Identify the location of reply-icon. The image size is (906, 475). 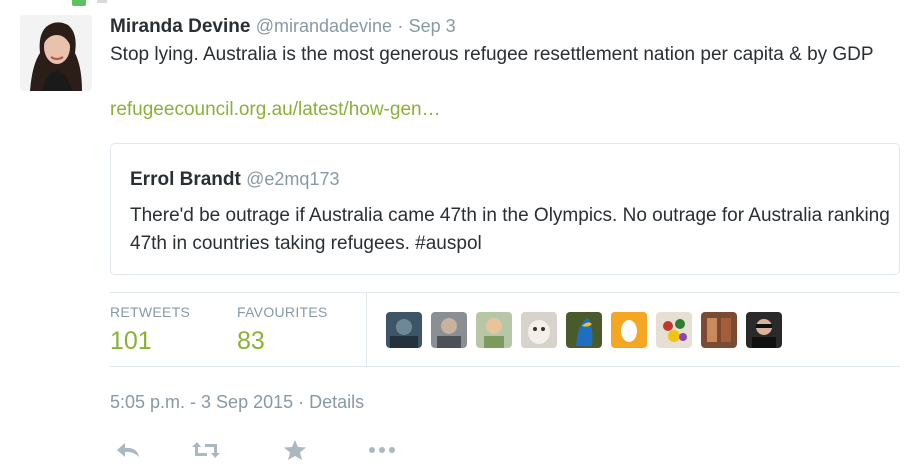
(128, 450).